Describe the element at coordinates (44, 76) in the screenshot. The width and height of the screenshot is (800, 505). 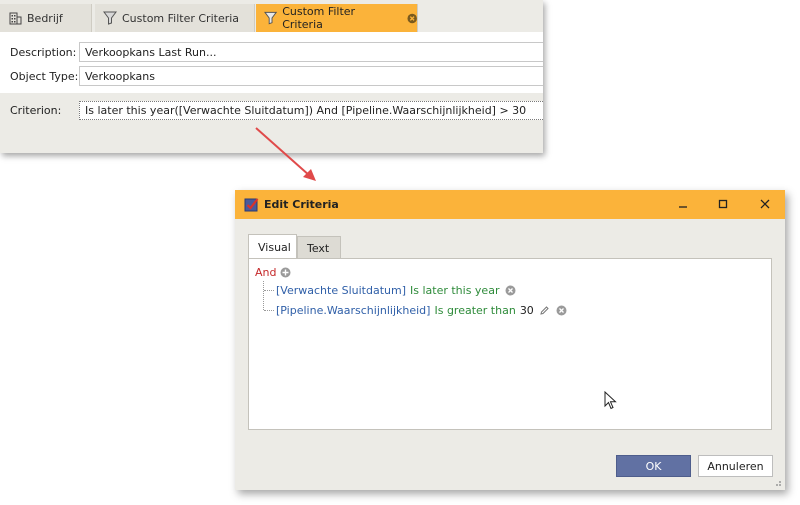
I see `object-type-label: Object Type:` at that location.